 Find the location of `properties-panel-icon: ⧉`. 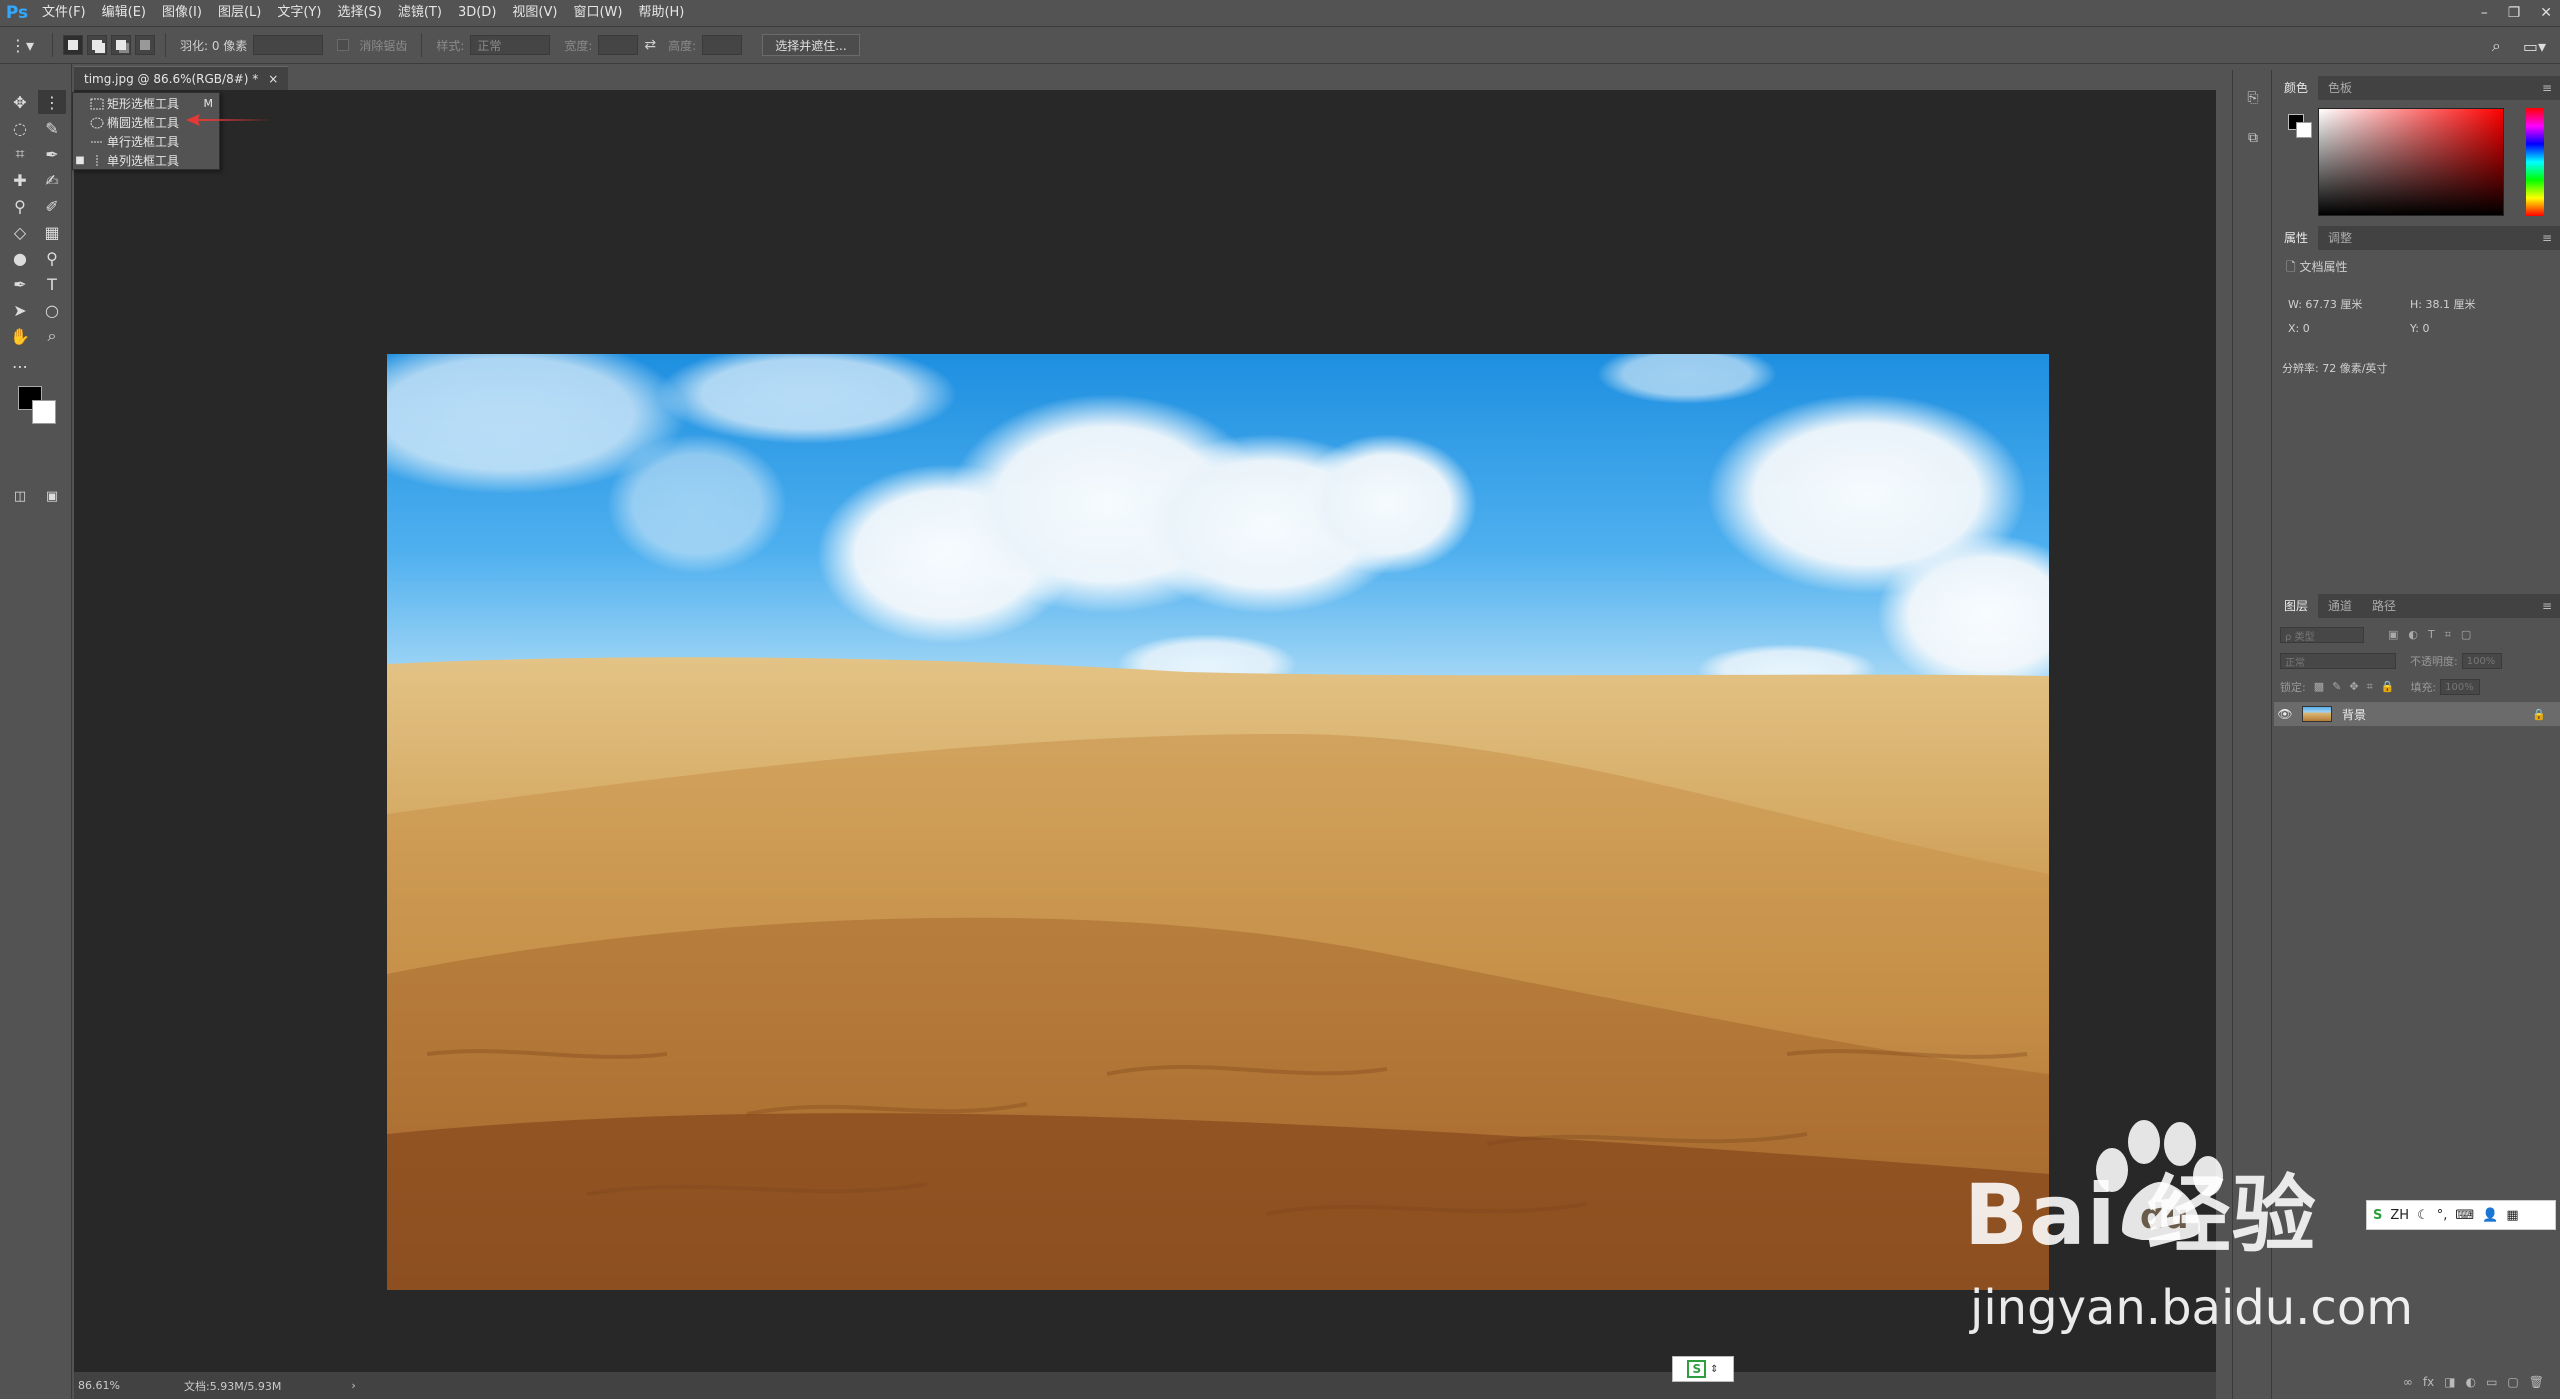

properties-panel-icon: ⧉ is located at coordinates (2253, 138).